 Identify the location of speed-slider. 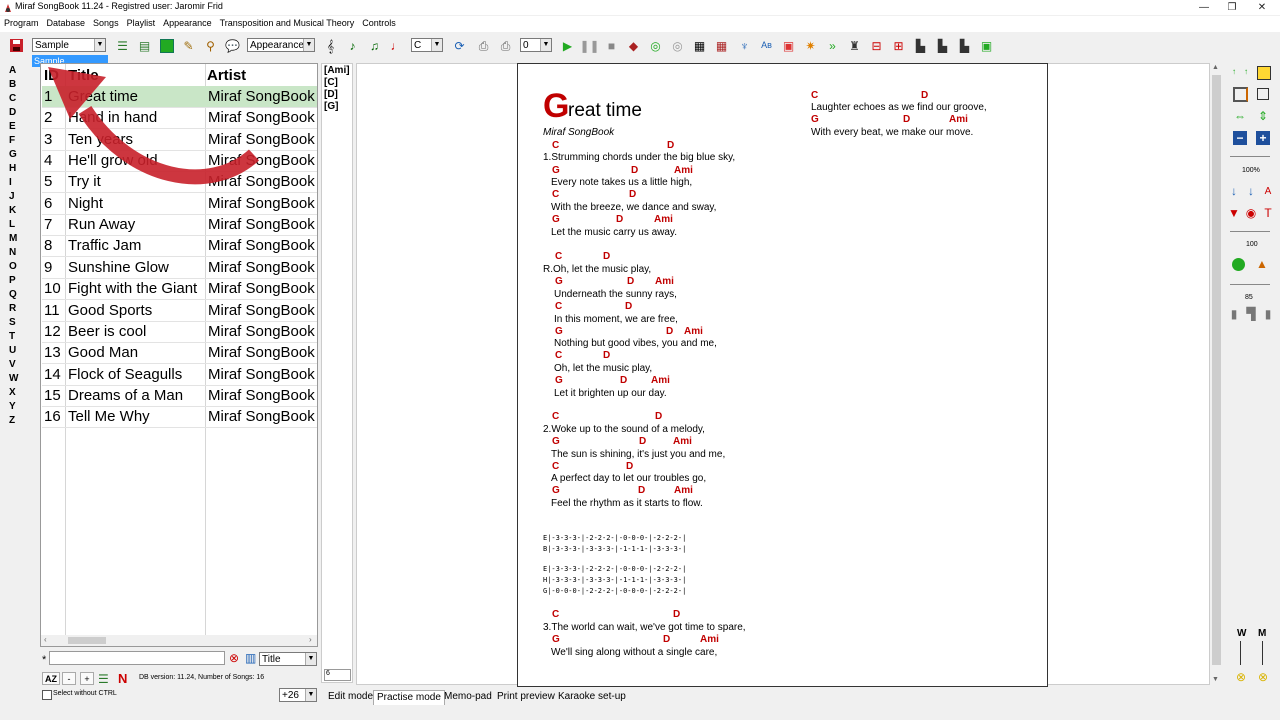
(1250, 231).